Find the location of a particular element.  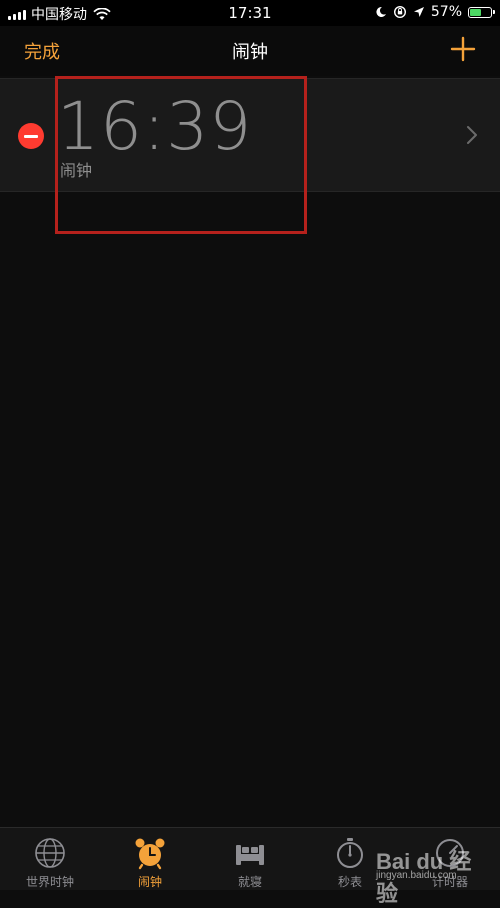

tab-timer: 计时器 is located at coordinates (450, 859).